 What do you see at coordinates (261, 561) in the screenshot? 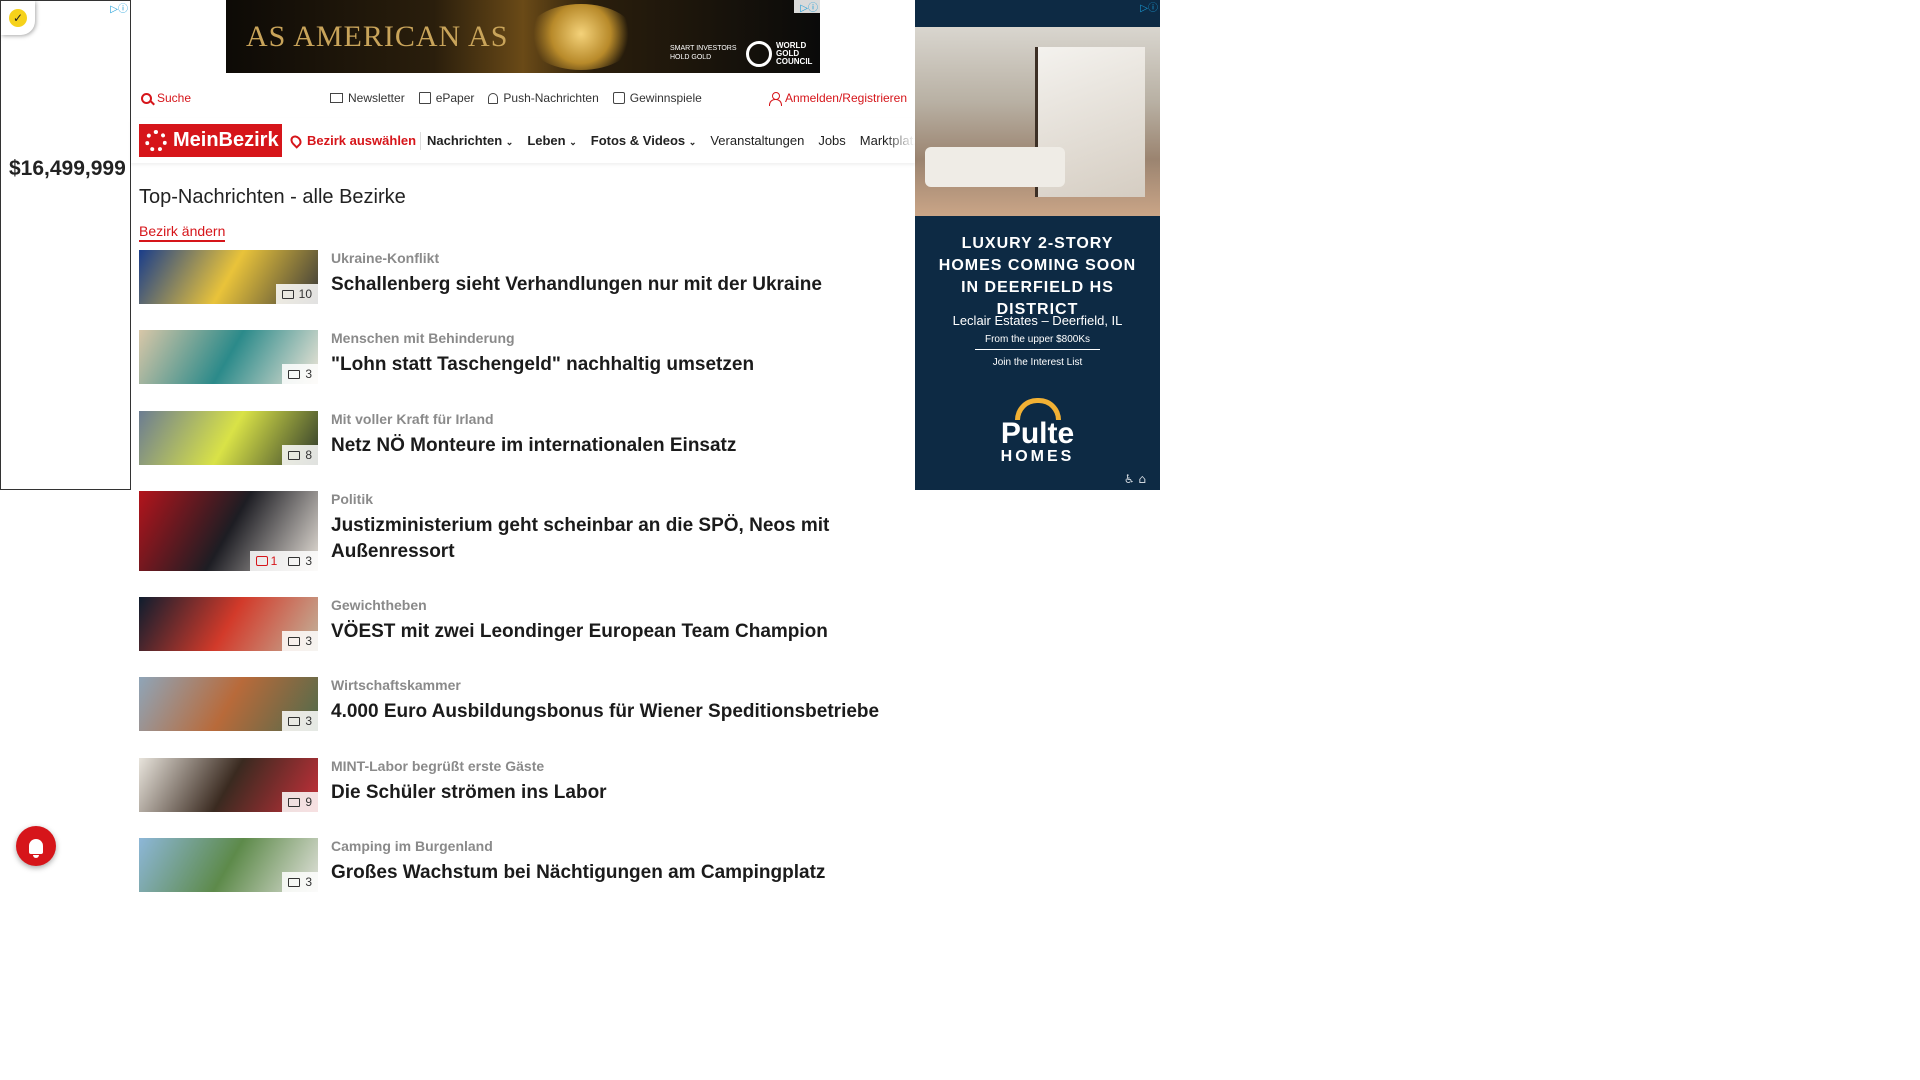
I see `comment-icon` at bounding box center [261, 561].